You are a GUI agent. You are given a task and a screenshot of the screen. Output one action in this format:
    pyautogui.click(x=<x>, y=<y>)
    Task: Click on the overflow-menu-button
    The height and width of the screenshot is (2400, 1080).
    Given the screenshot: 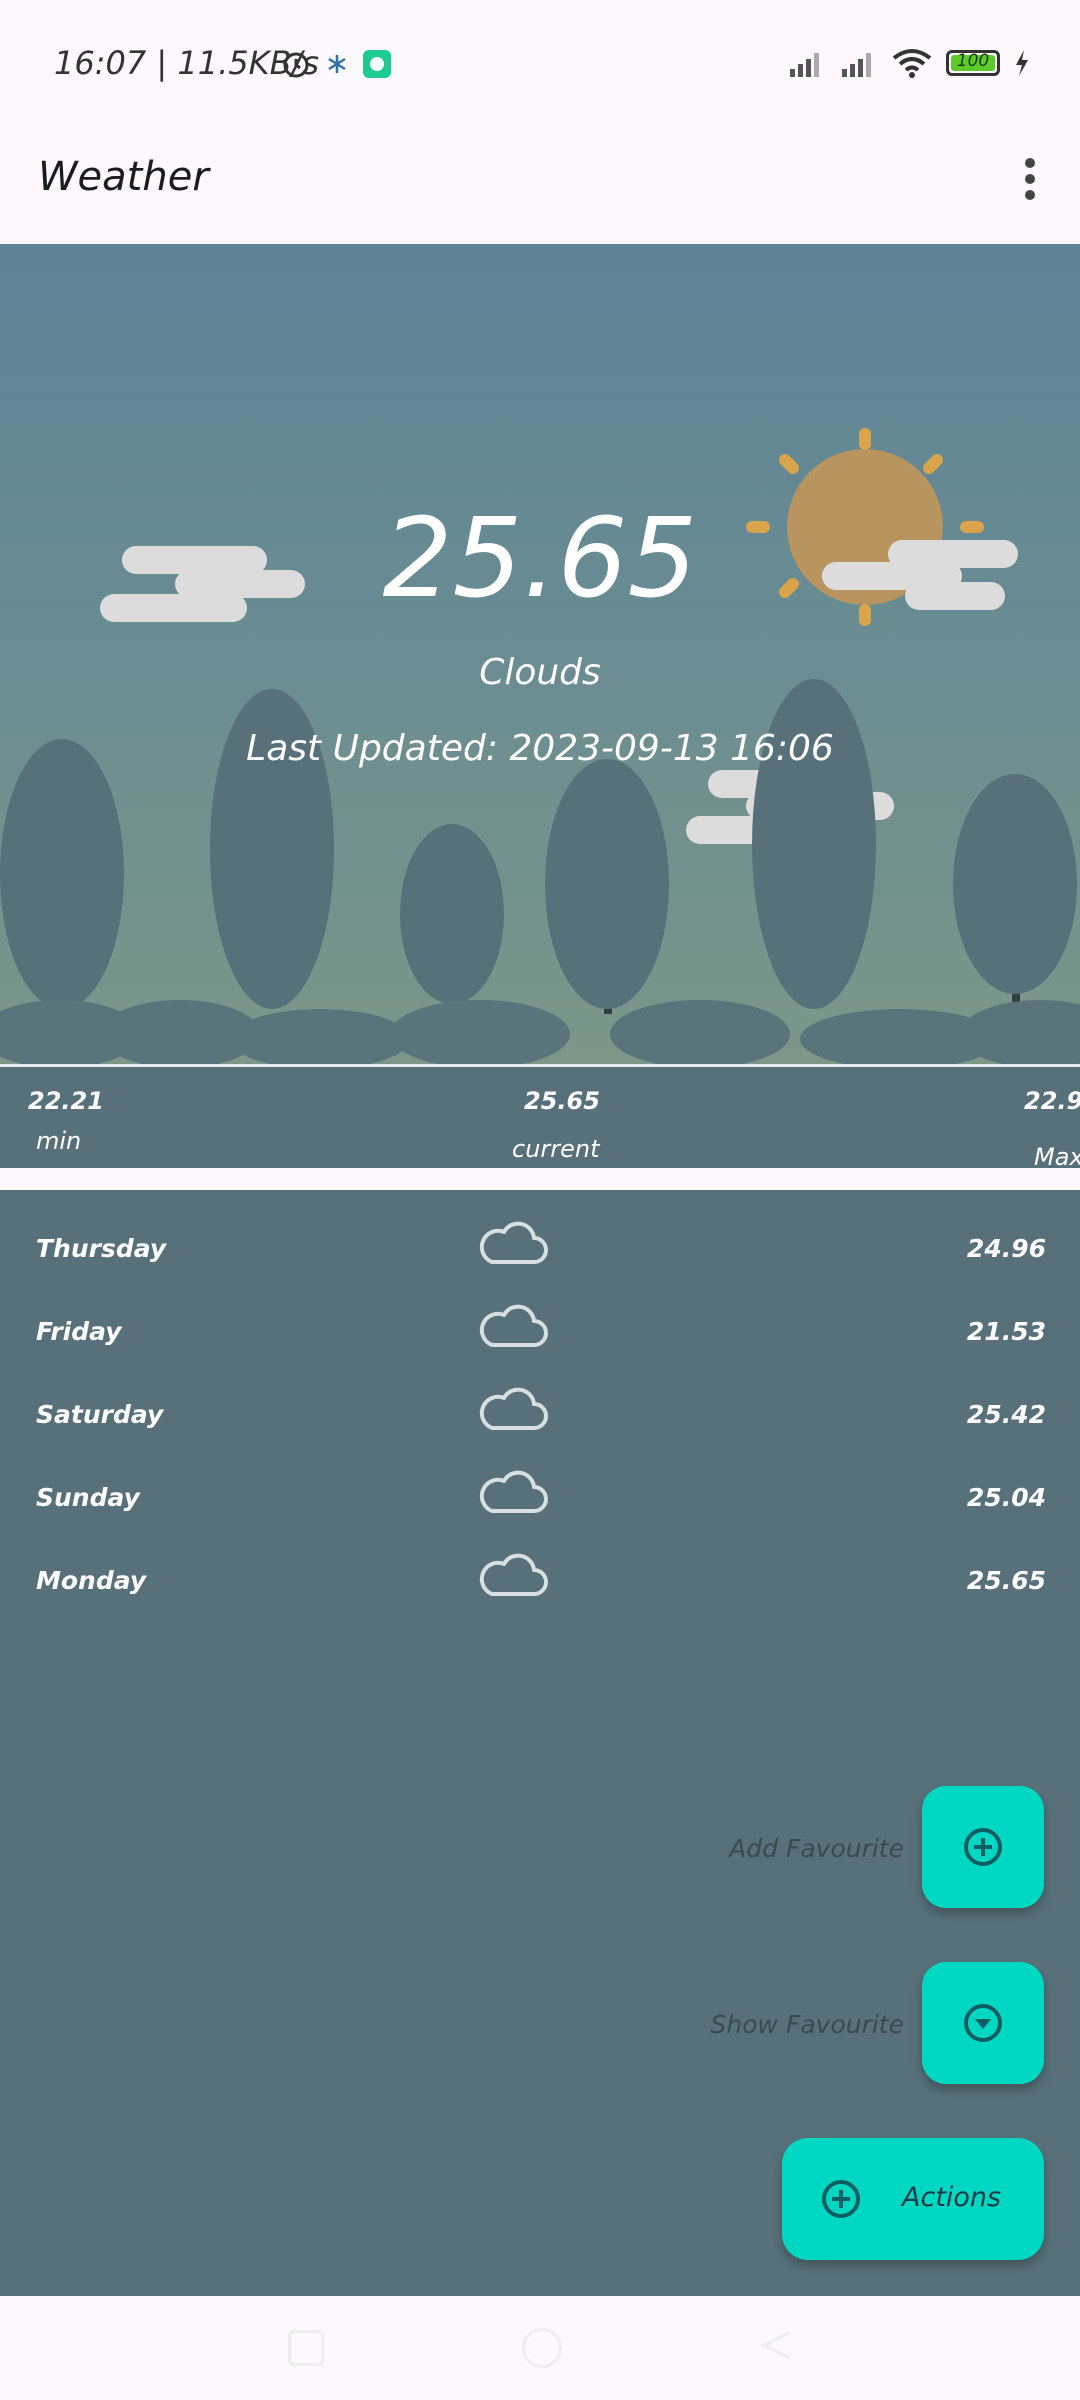 What is the action you would take?
    pyautogui.click(x=1030, y=180)
    